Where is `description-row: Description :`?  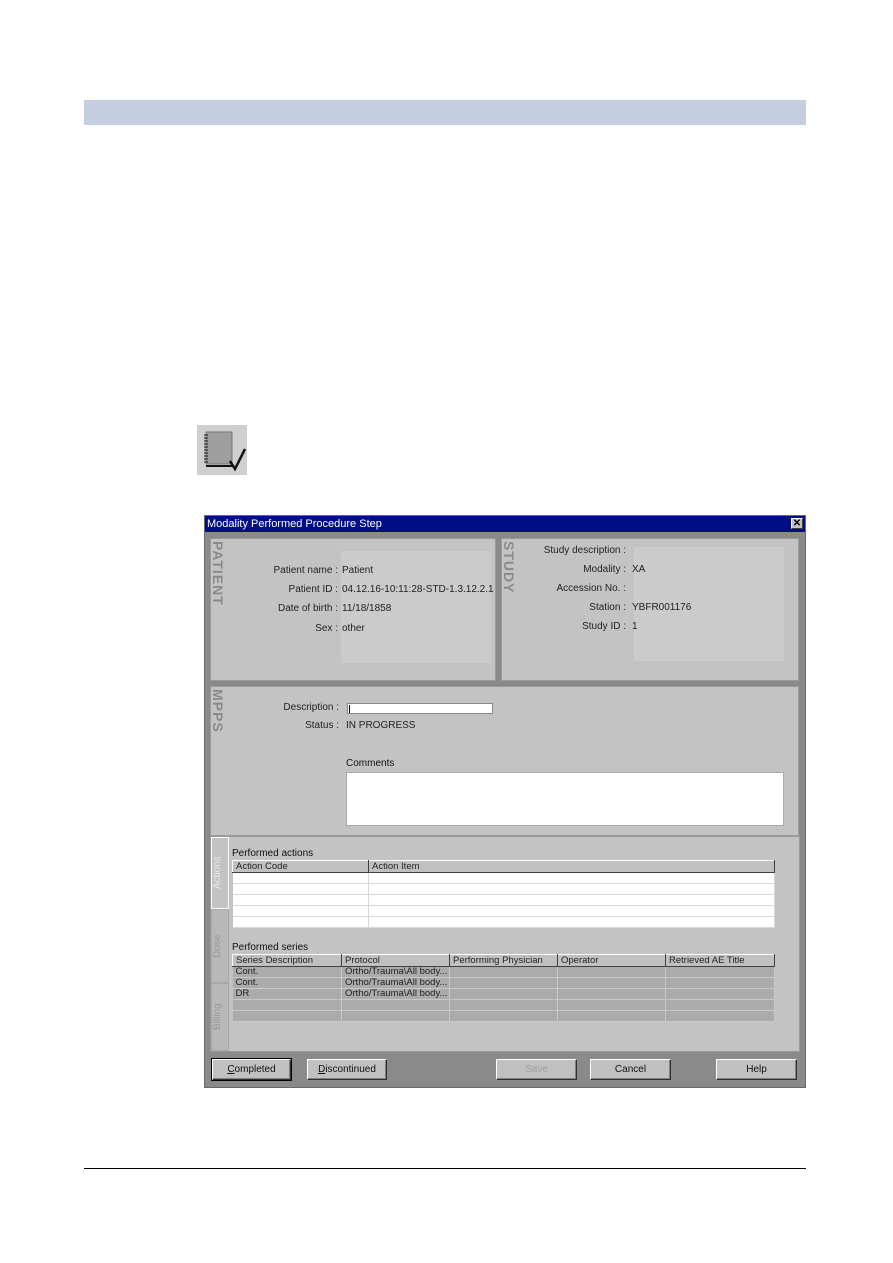
description-row: Description : is located at coordinates (275, 707).